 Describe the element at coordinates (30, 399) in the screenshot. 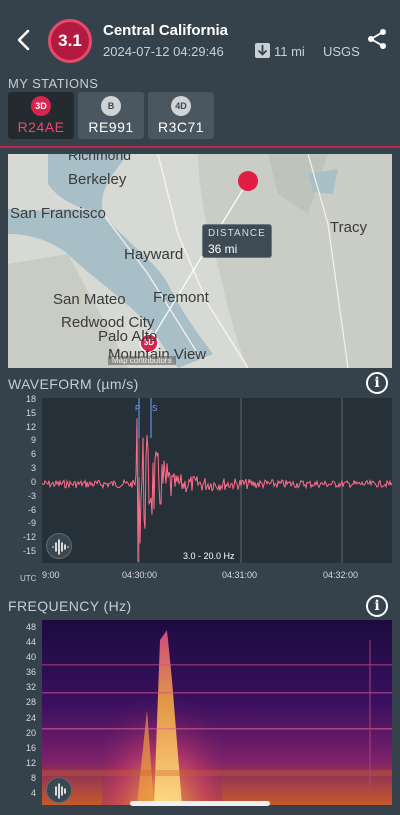

I see `y-tick: 18` at that location.